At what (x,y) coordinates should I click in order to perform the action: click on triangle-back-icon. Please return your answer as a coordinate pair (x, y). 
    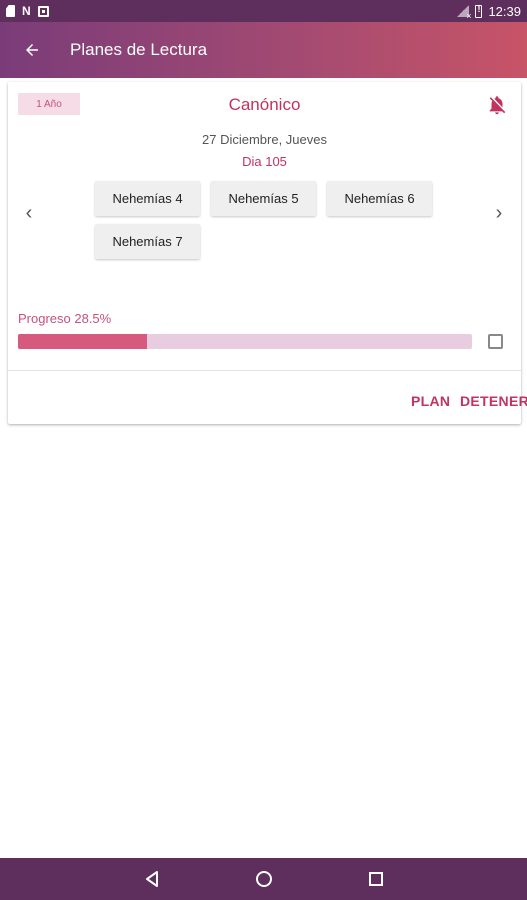
    Looking at the image, I should click on (152, 879).